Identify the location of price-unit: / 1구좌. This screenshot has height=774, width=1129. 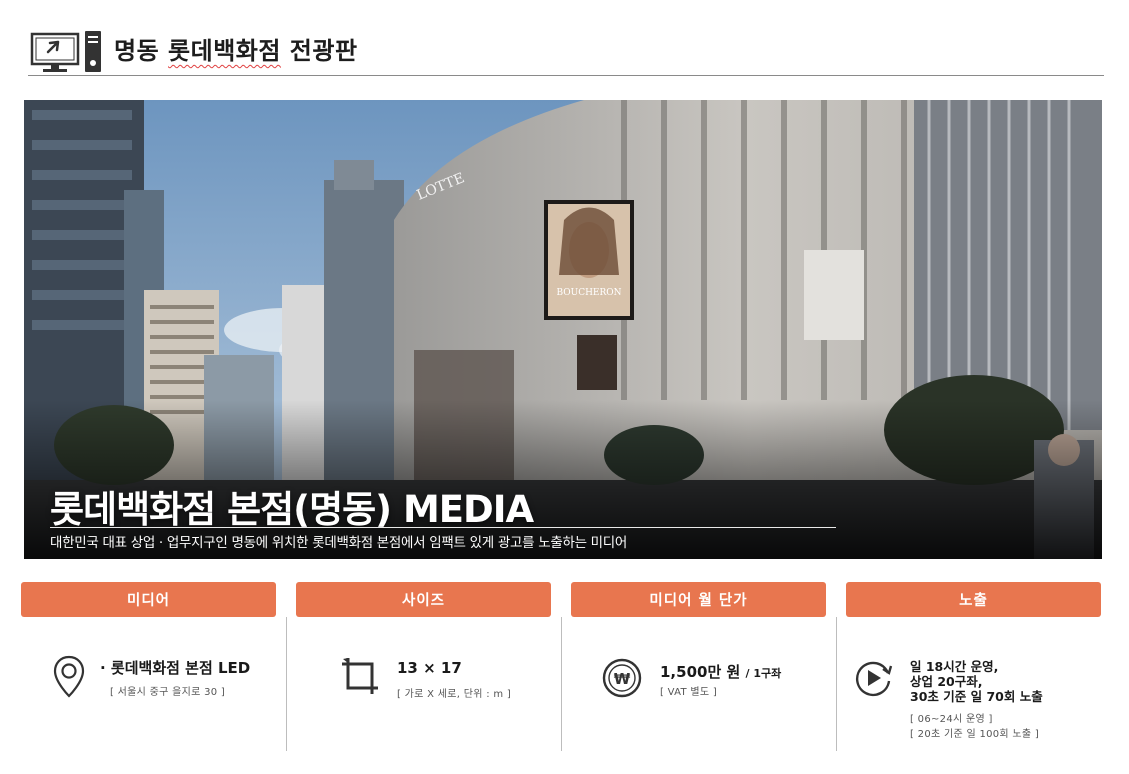
(763, 673).